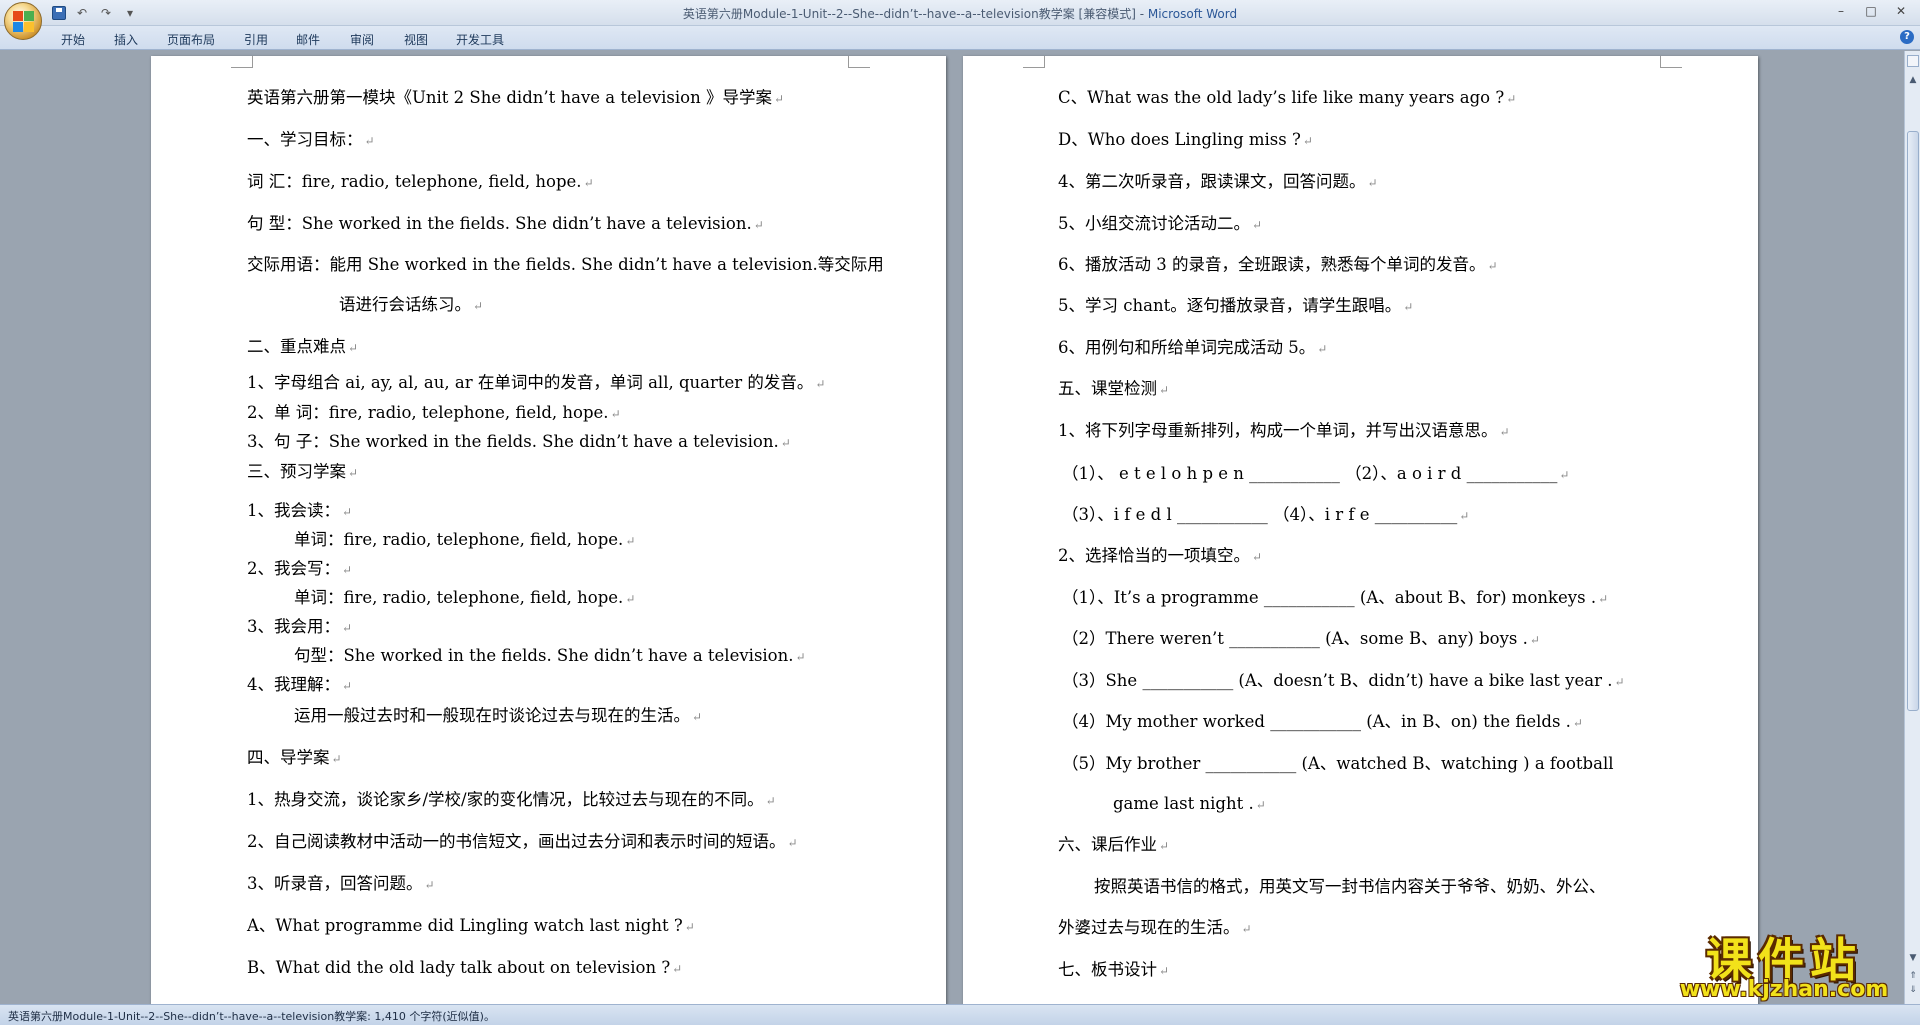  I want to click on maximize-button: □, so click(1871, 11).